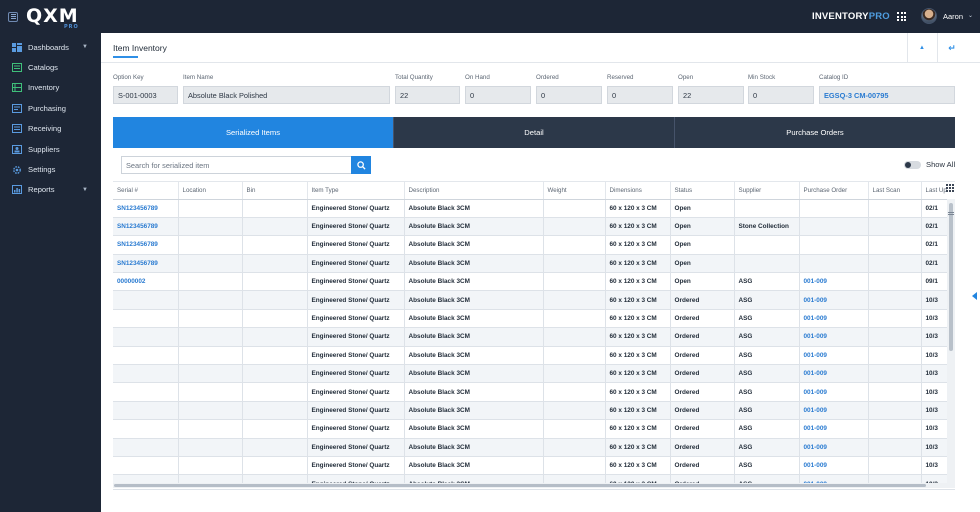 This screenshot has height=512, width=980. Describe the element at coordinates (13, 16) in the screenshot. I see `menu-toggle-icon` at that location.